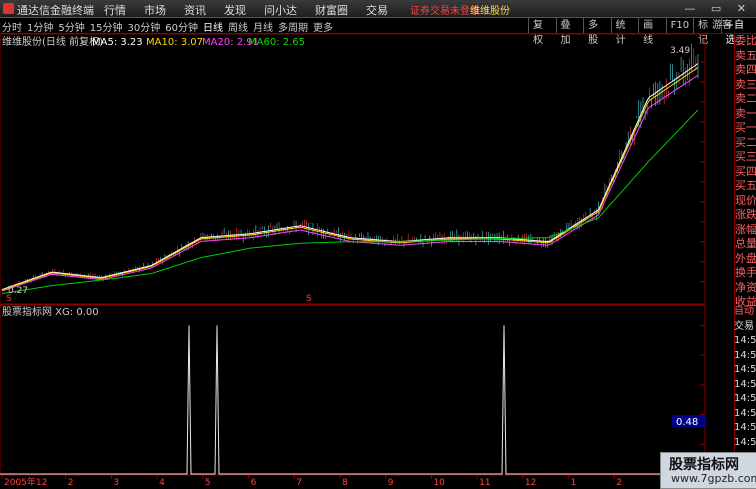 The image size is (756, 489). Describe the element at coordinates (12, 28) in the screenshot. I see `tab-period: 分时` at that location.